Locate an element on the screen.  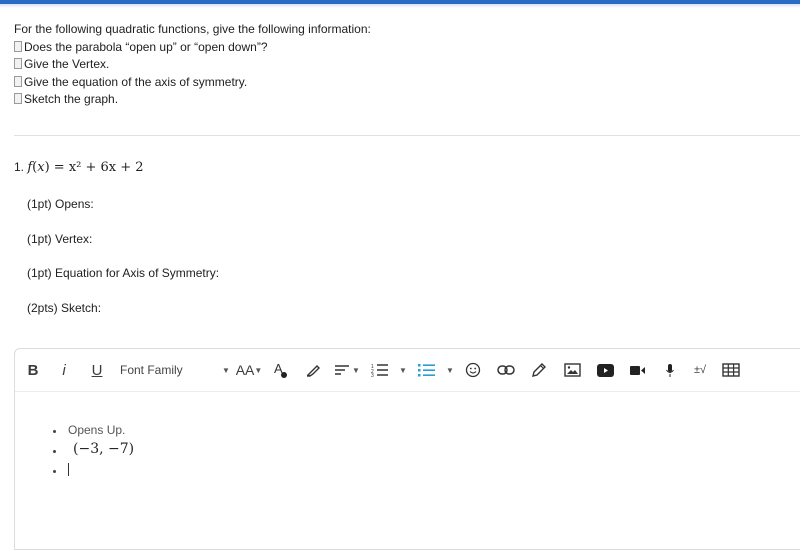
emoji-icon is located at coordinates (473, 370).